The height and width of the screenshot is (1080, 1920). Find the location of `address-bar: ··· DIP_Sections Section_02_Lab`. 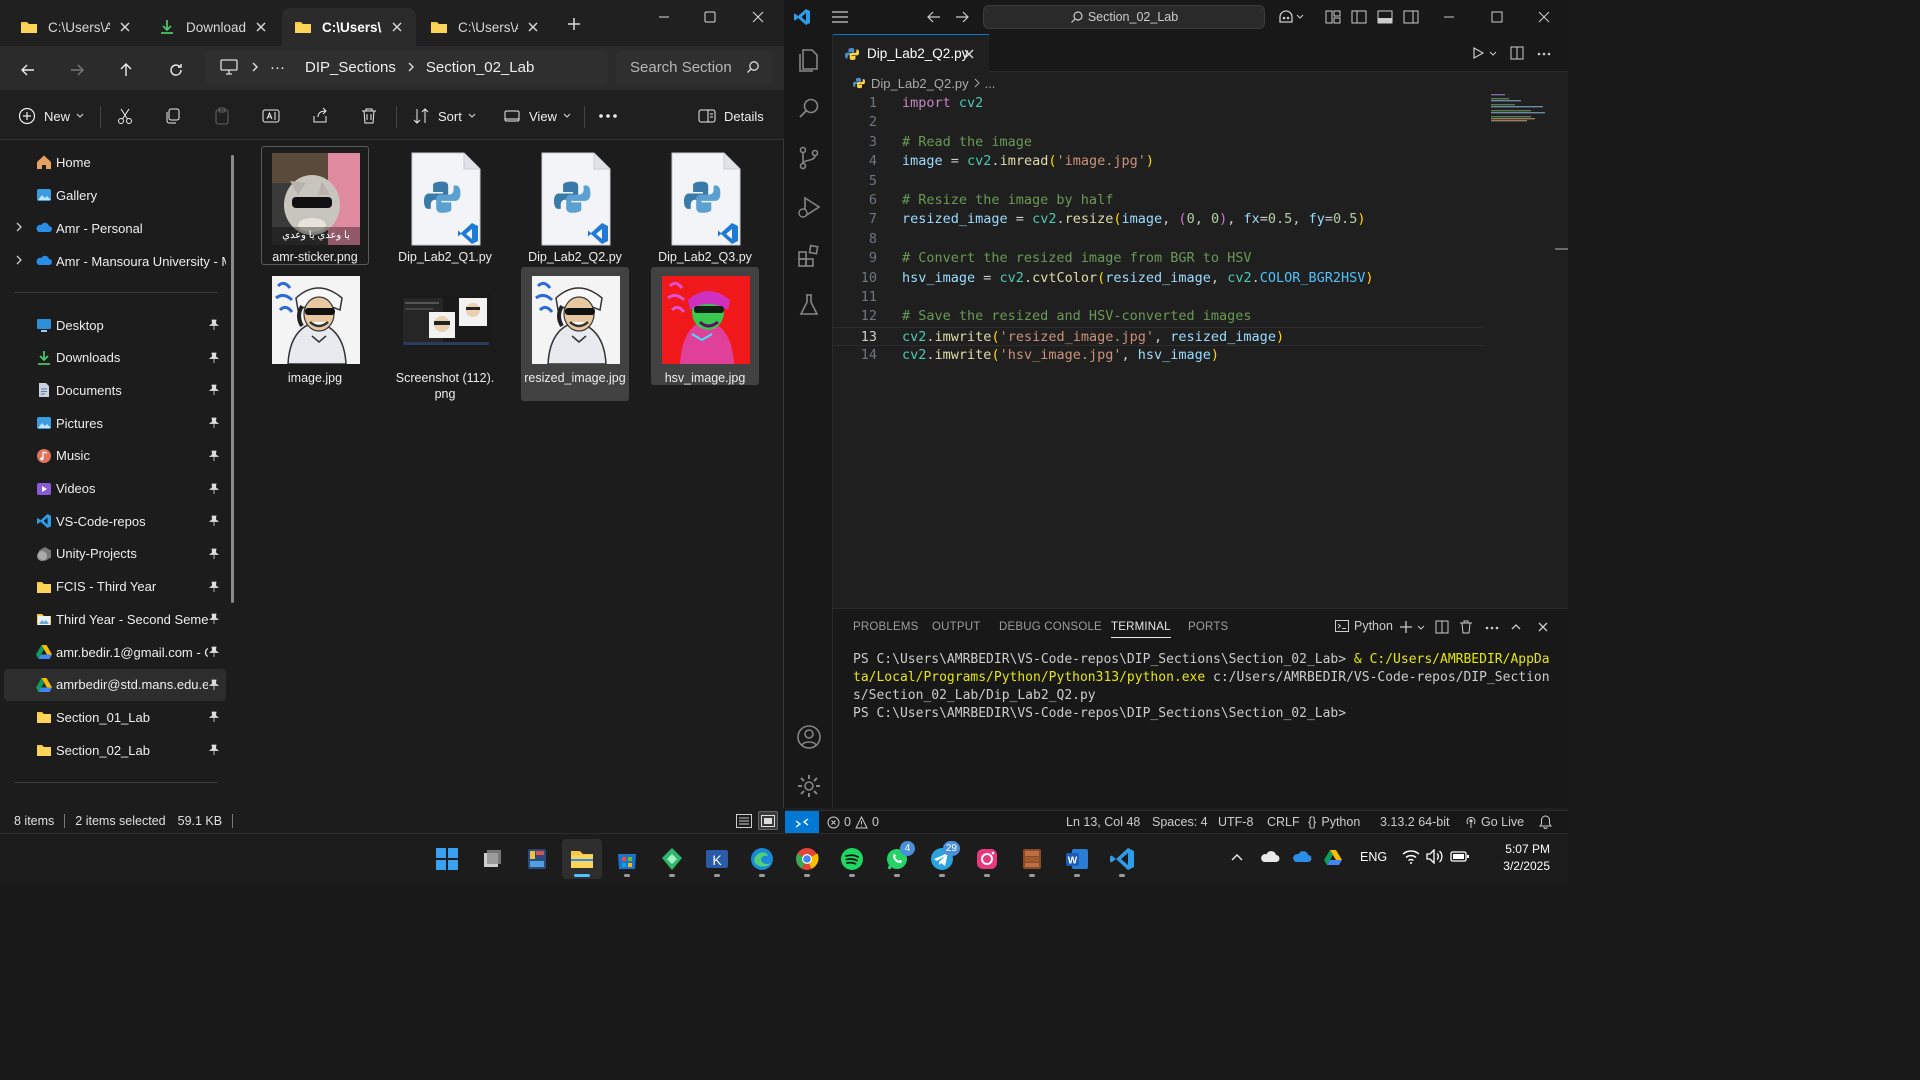

address-bar: ··· DIP_Sections Section_02_Lab is located at coordinates (407, 67).